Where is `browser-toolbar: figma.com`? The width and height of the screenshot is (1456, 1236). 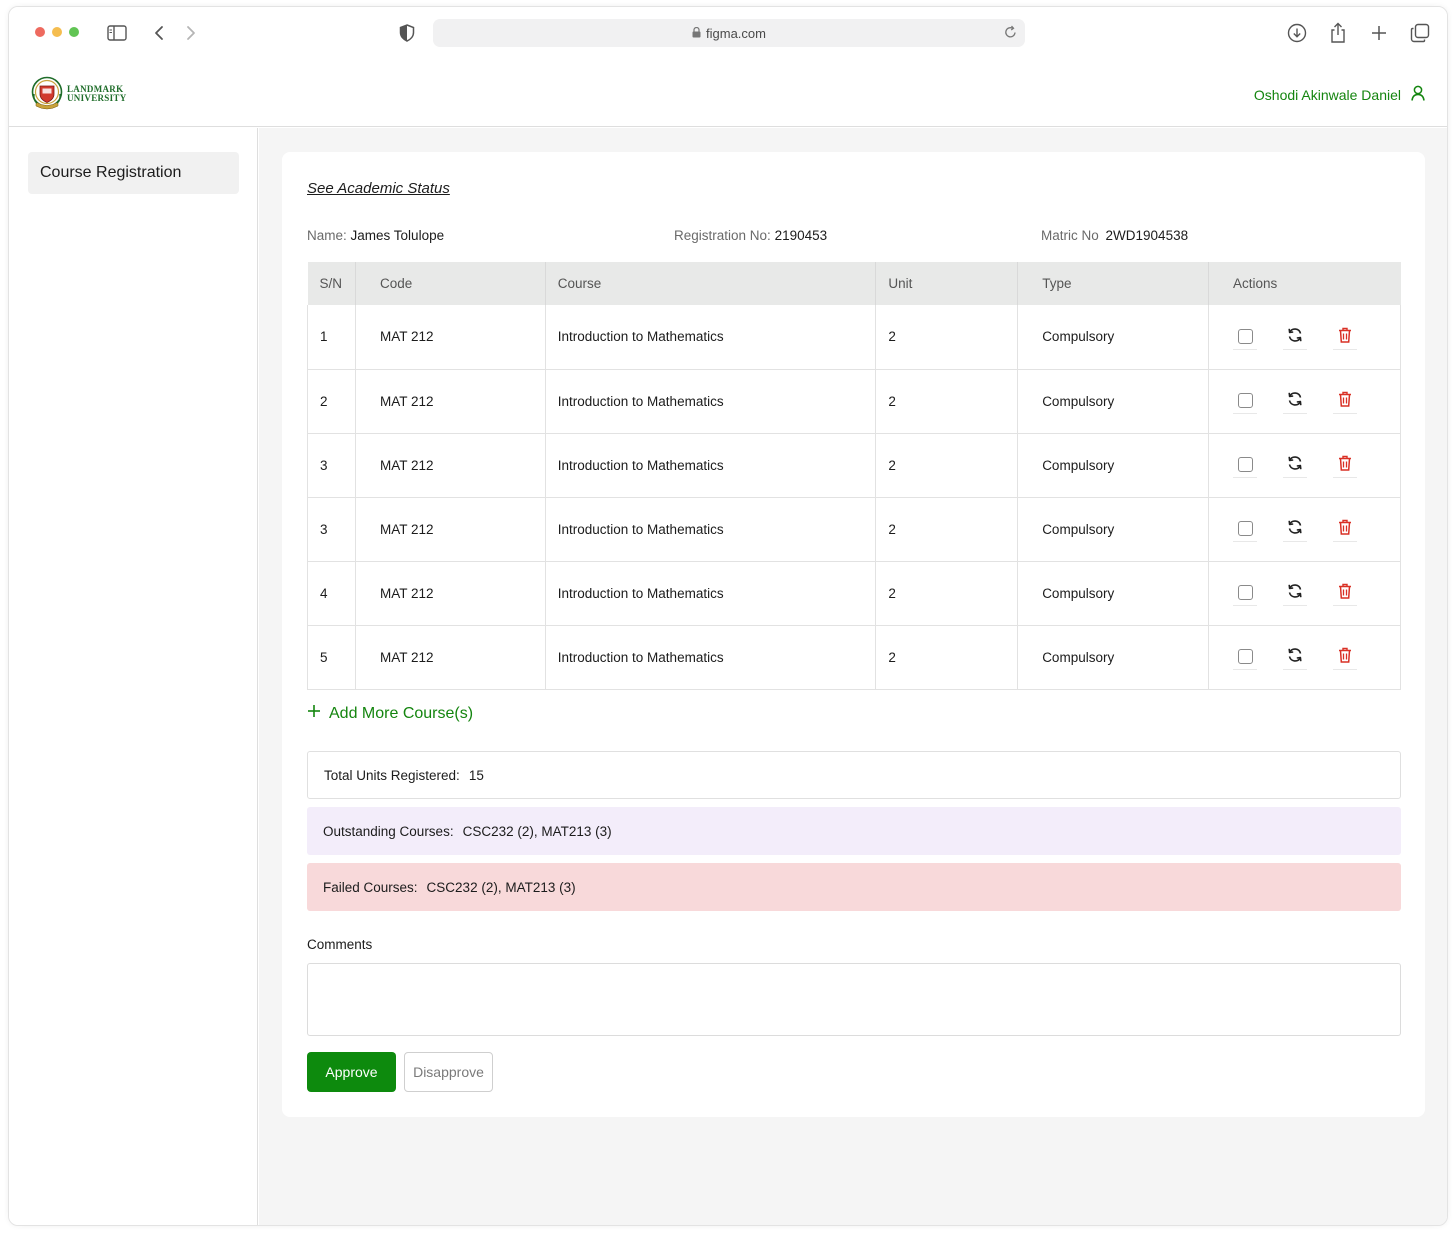
browser-toolbar: figma.com is located at coordinates (728, 33).